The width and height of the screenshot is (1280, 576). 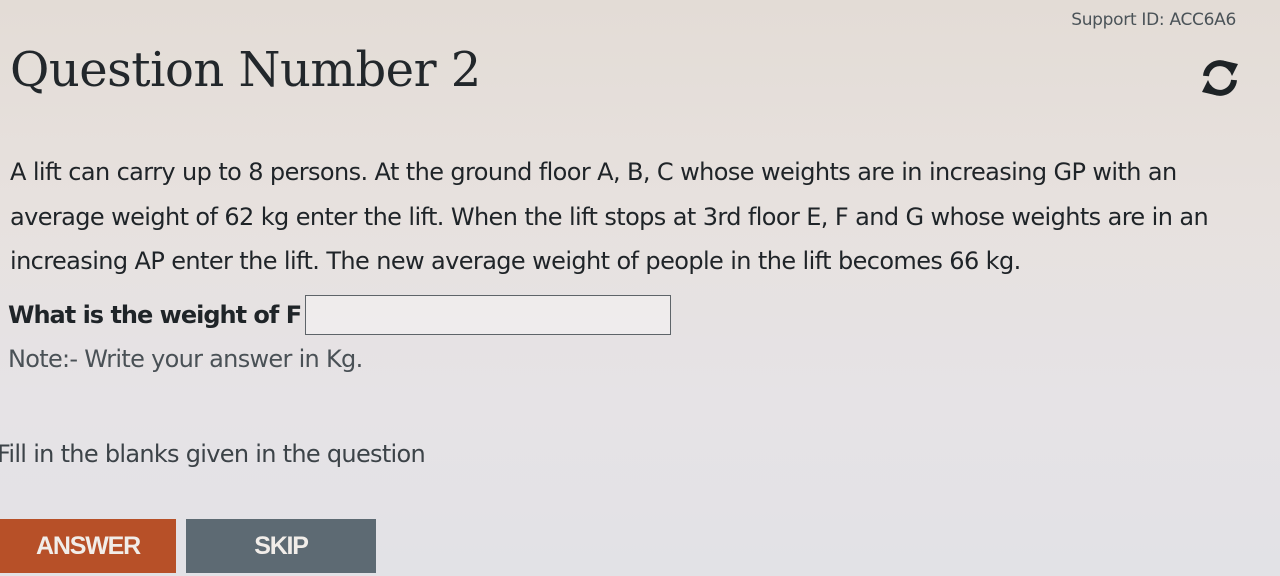 I want to click on refresh-button, so click(x=1220, y=78).